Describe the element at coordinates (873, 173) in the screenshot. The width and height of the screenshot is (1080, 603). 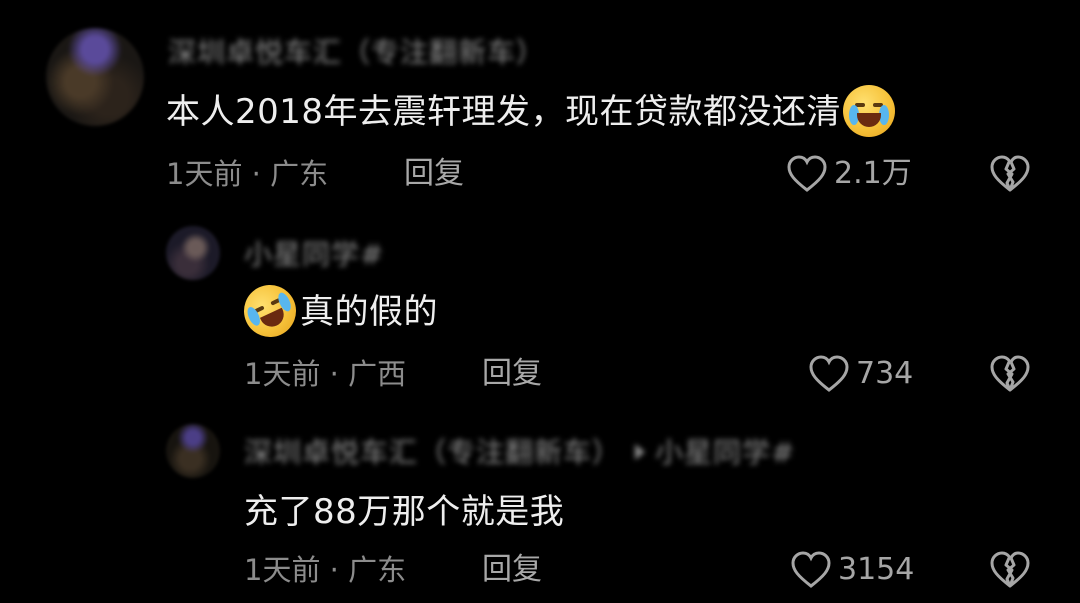
I see `like-count: 2.1万` at that location.